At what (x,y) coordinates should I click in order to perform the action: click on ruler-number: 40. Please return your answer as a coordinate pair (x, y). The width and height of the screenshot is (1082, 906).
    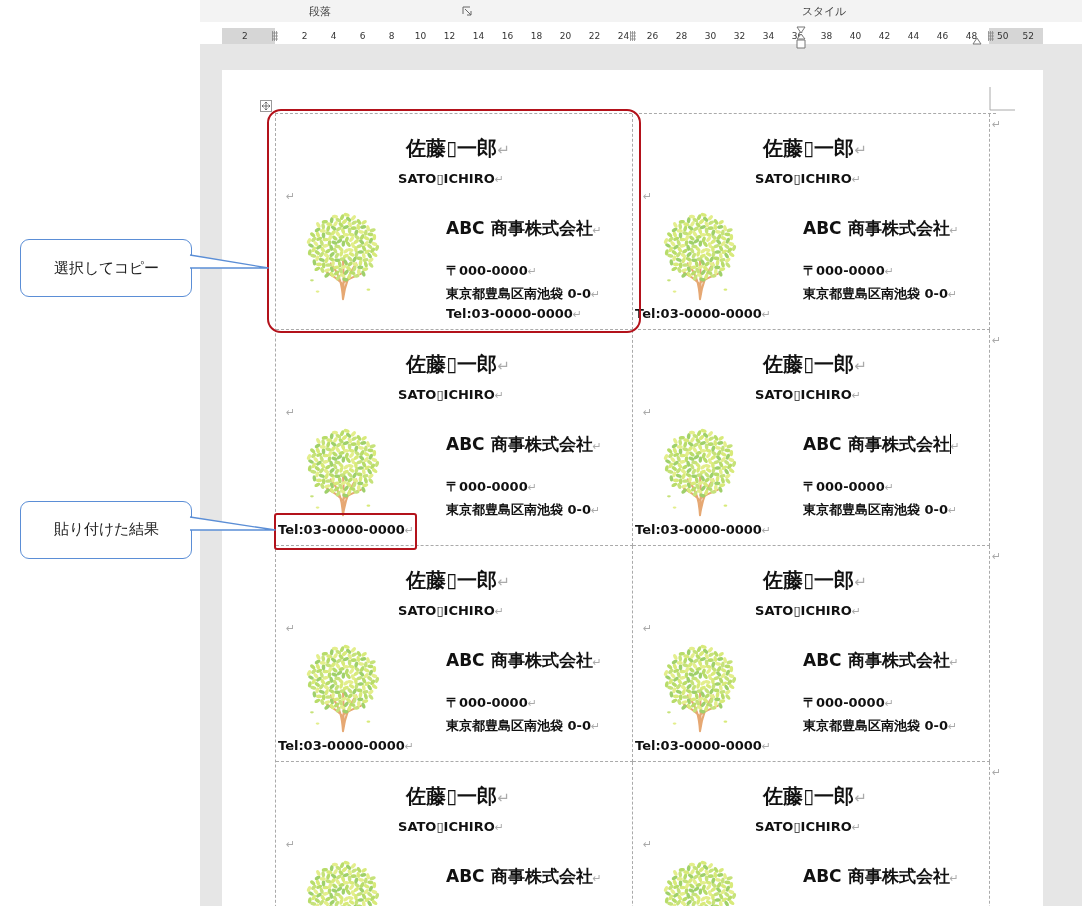
    Looking at the image, I should click on (855, 36).